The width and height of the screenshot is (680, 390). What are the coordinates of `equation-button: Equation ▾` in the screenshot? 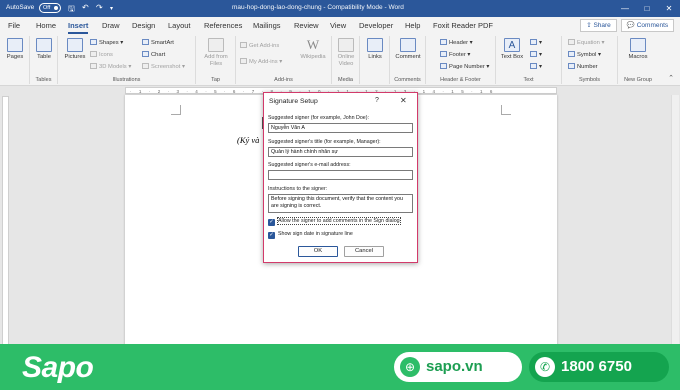 It's located at (586, 42).